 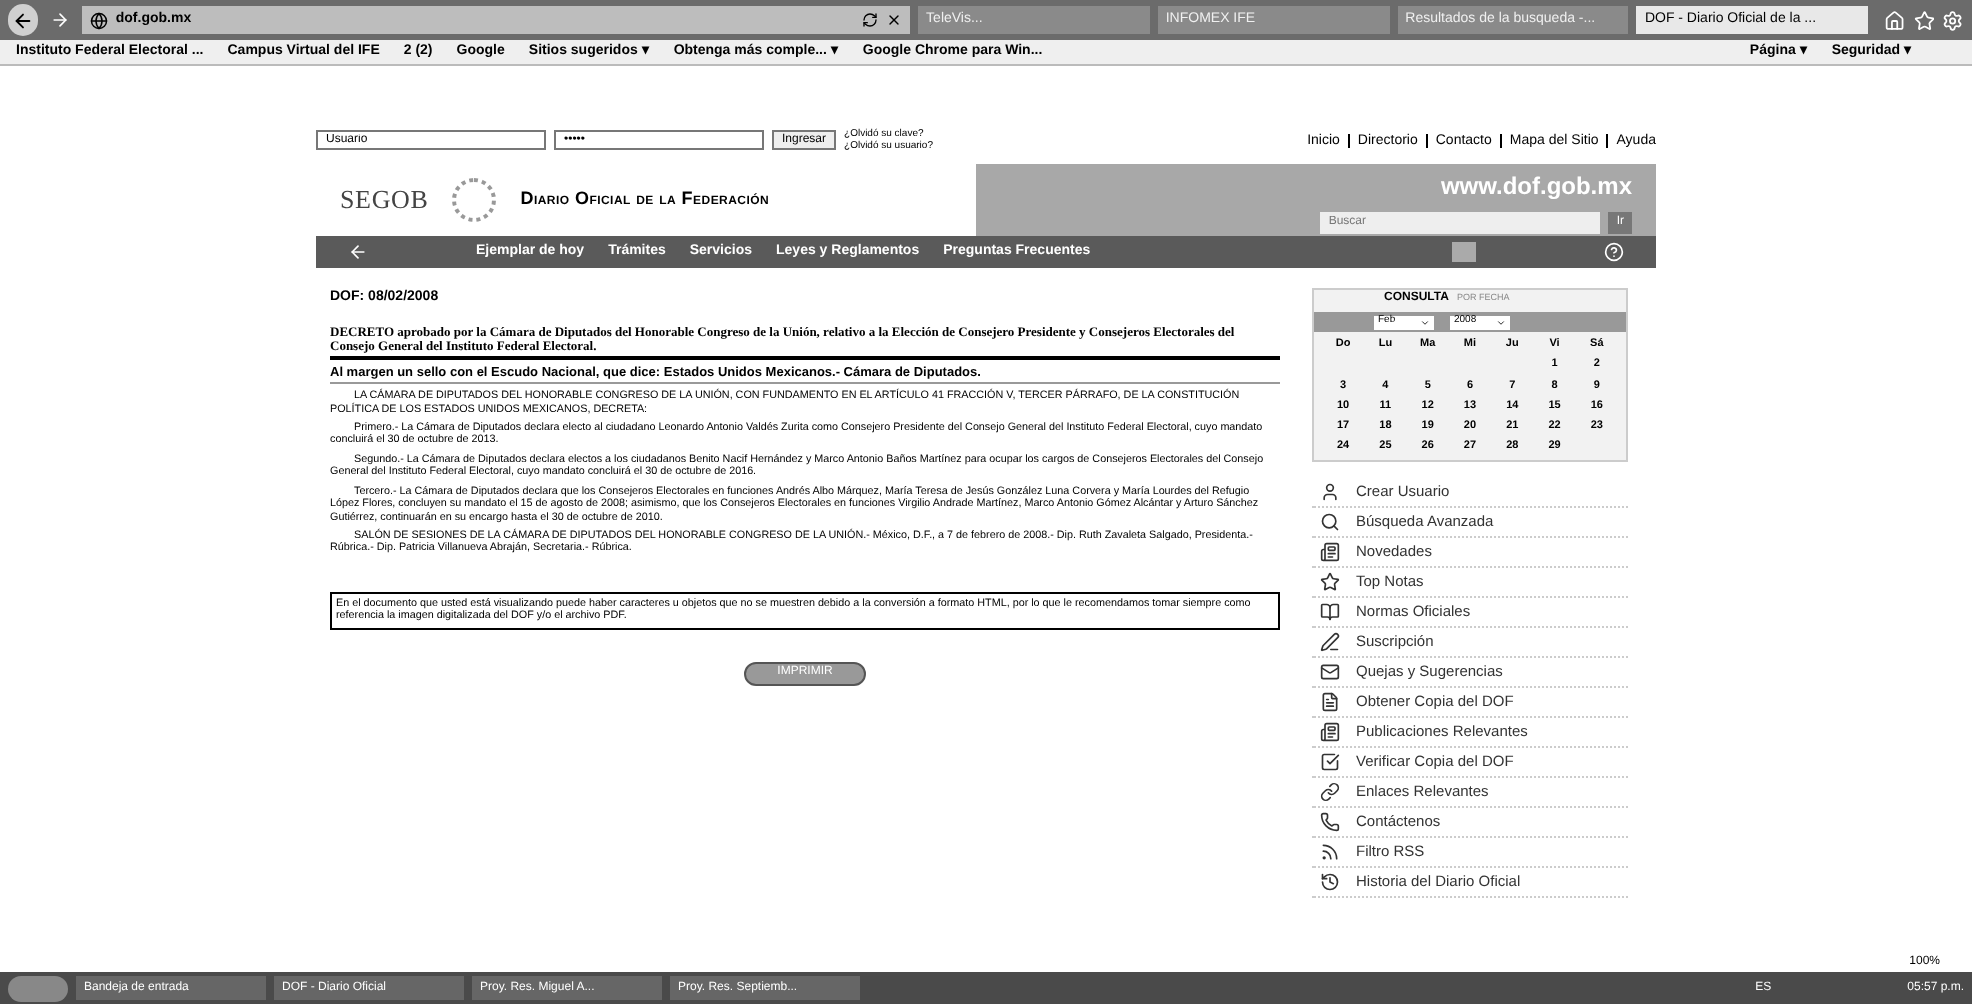 I want to click on document-icon, so click(x=1330, y=701).